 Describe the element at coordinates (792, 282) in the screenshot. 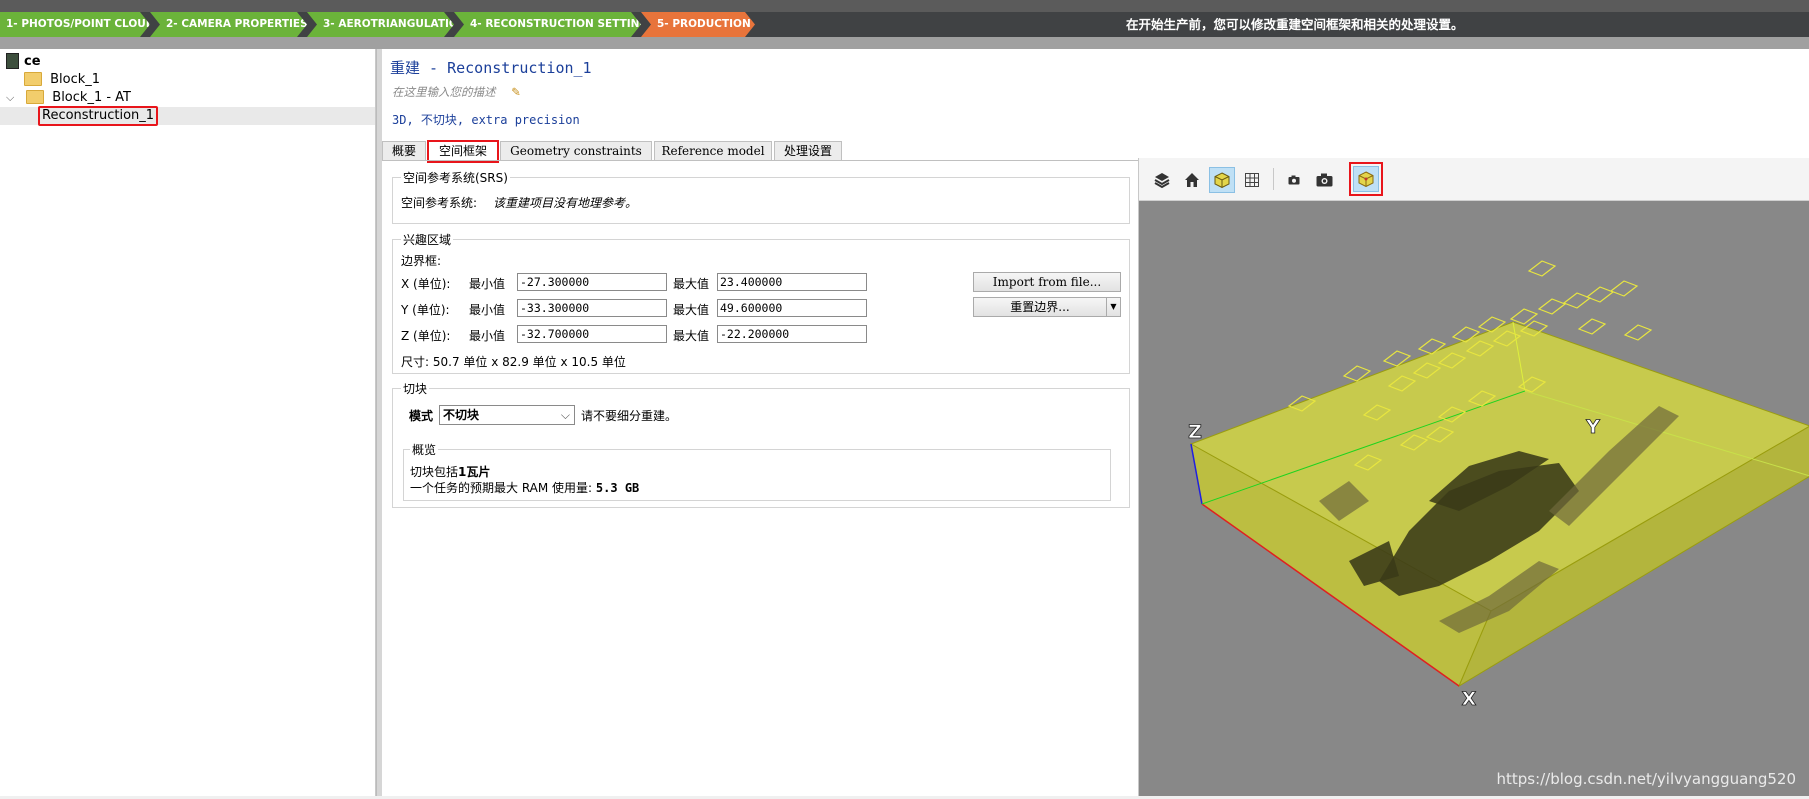

I see `x-max-input: 23.400000` at that location.